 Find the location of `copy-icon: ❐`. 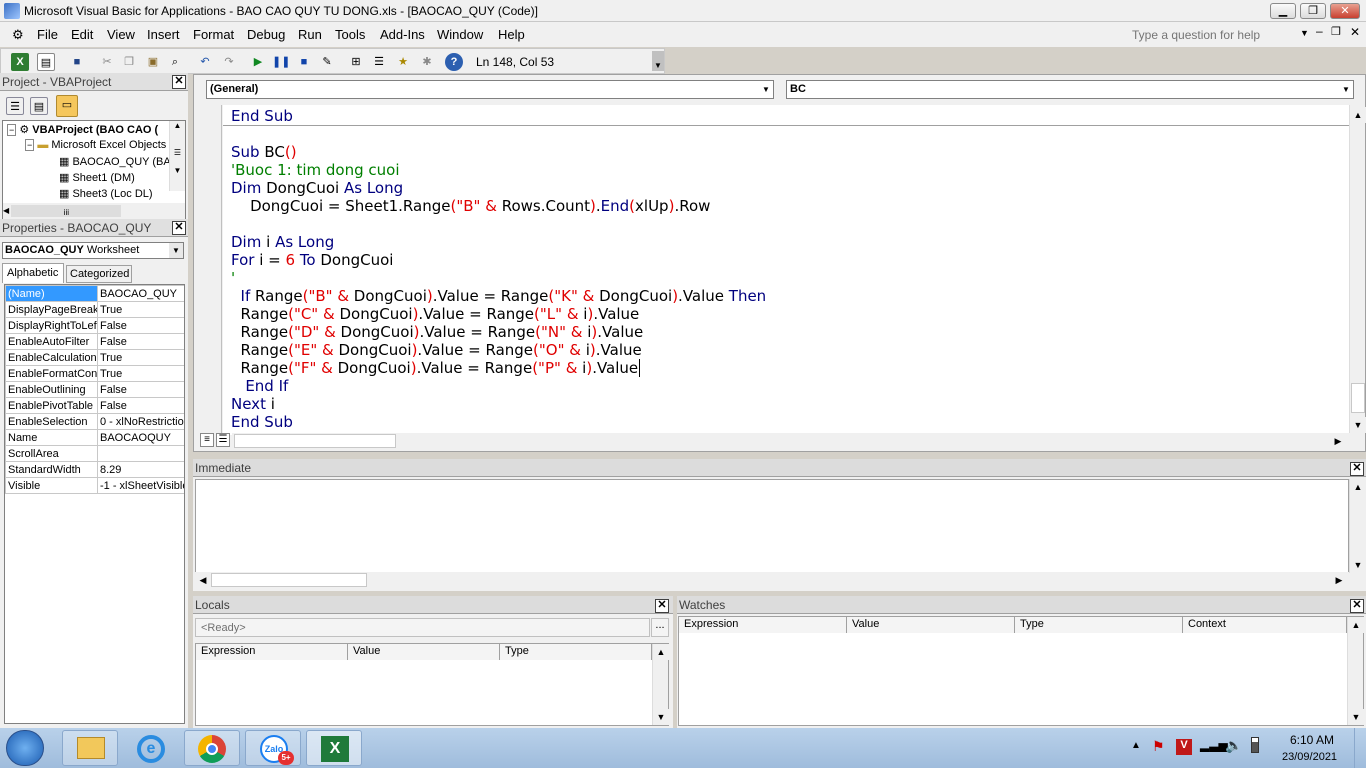

copy-icon: ❐ is located at coordinates (129, 62).